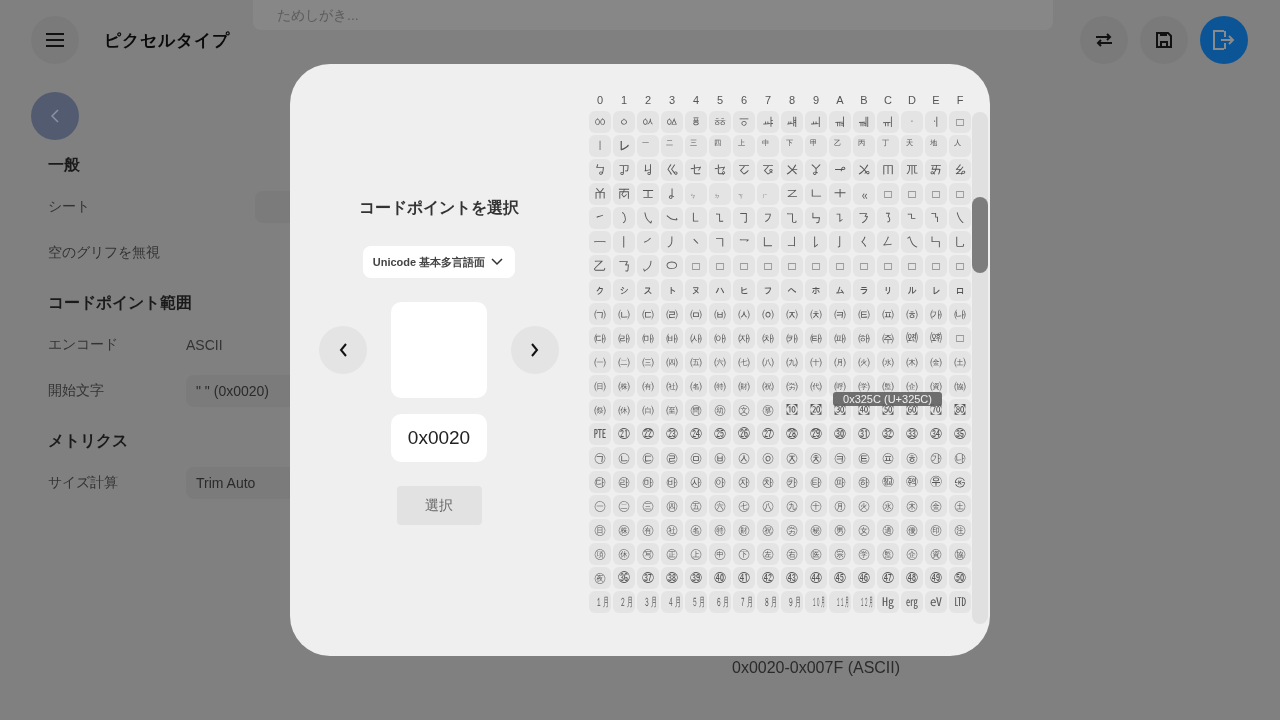  What do you see at coordinates (744, 434) in the screenshot?
I see `glyph-cell: ㉖` at bounding box center [744, 434].